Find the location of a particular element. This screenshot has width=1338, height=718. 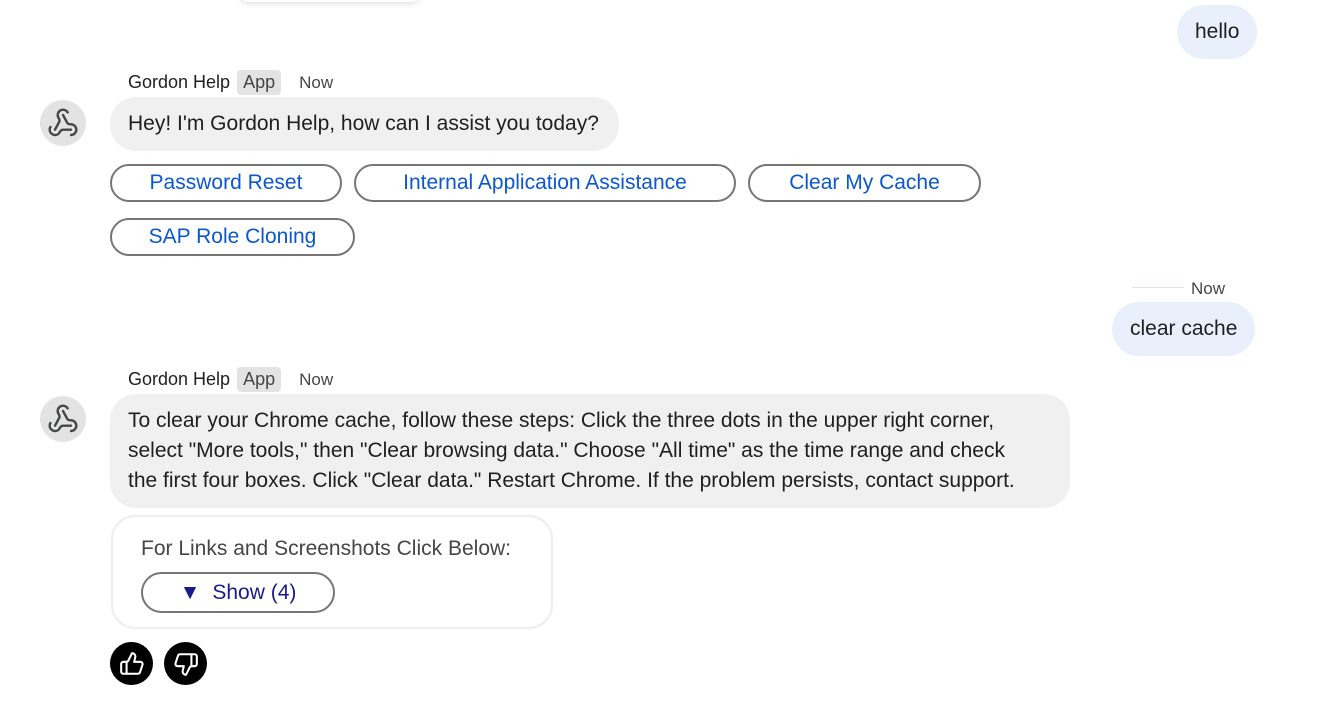

user-message-text: hello is located at coordinates (1217, 31).